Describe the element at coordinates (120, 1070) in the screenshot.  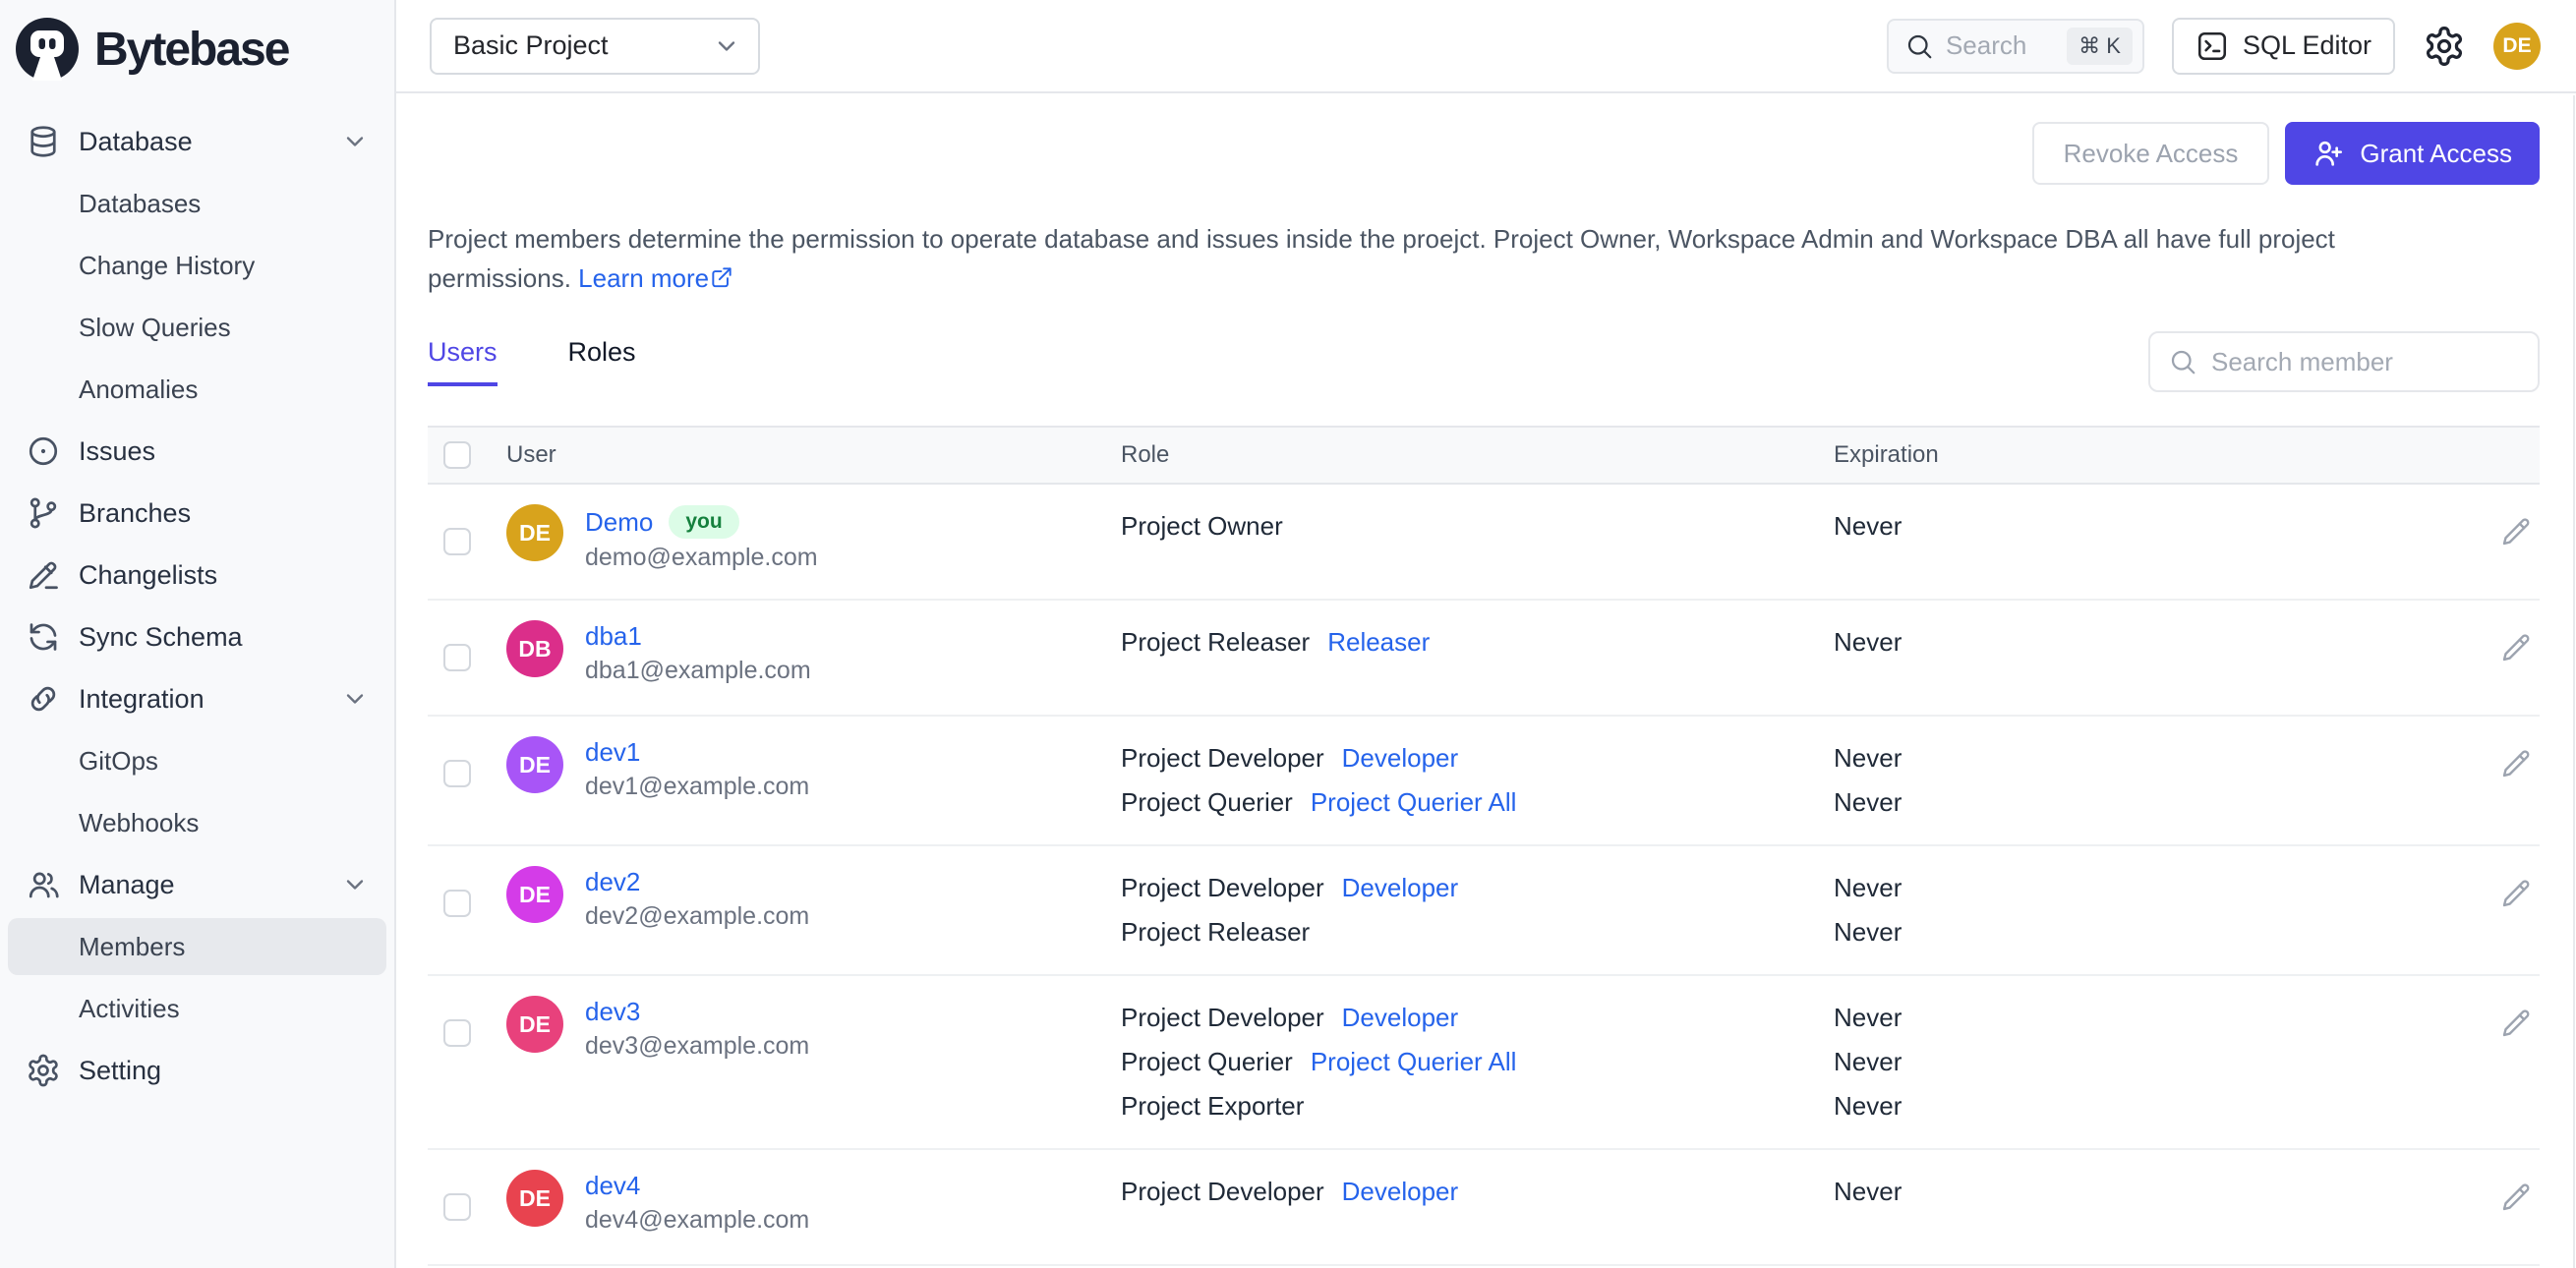
I see `sidebar-item-label: Setting` at that location.